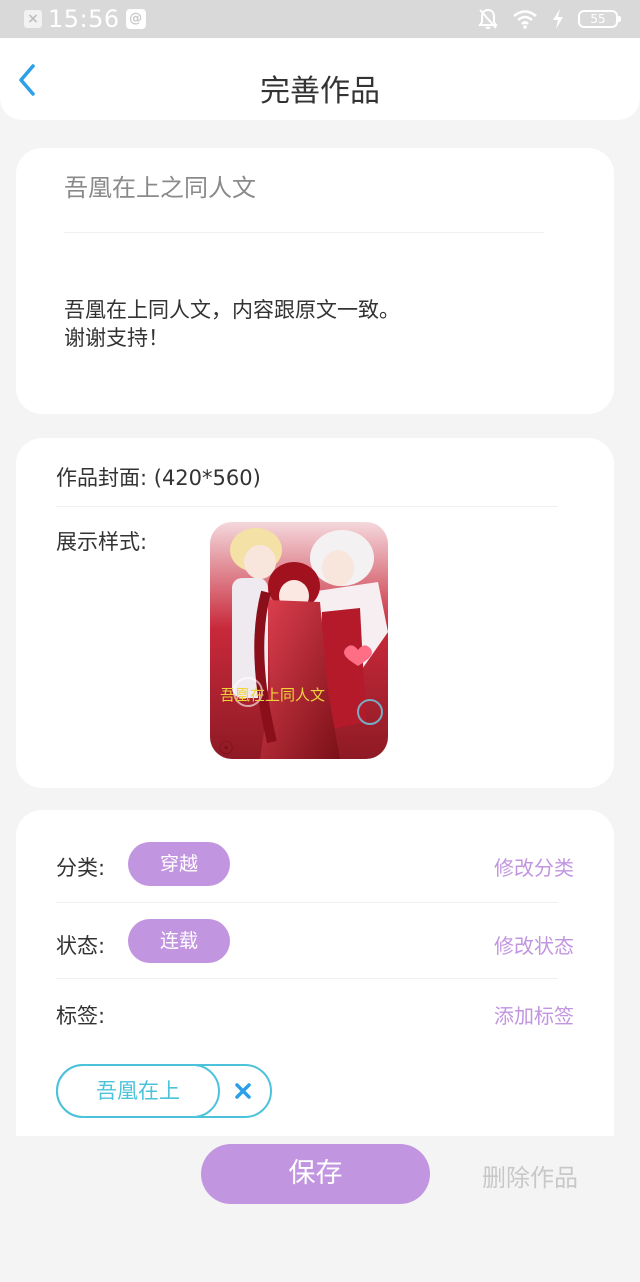 This screenshot has width=640, height=1282. Describe the element at coordinates (320, 19) in the screenshot. I see `status-bar: × 15:56 @ 55` at that location.